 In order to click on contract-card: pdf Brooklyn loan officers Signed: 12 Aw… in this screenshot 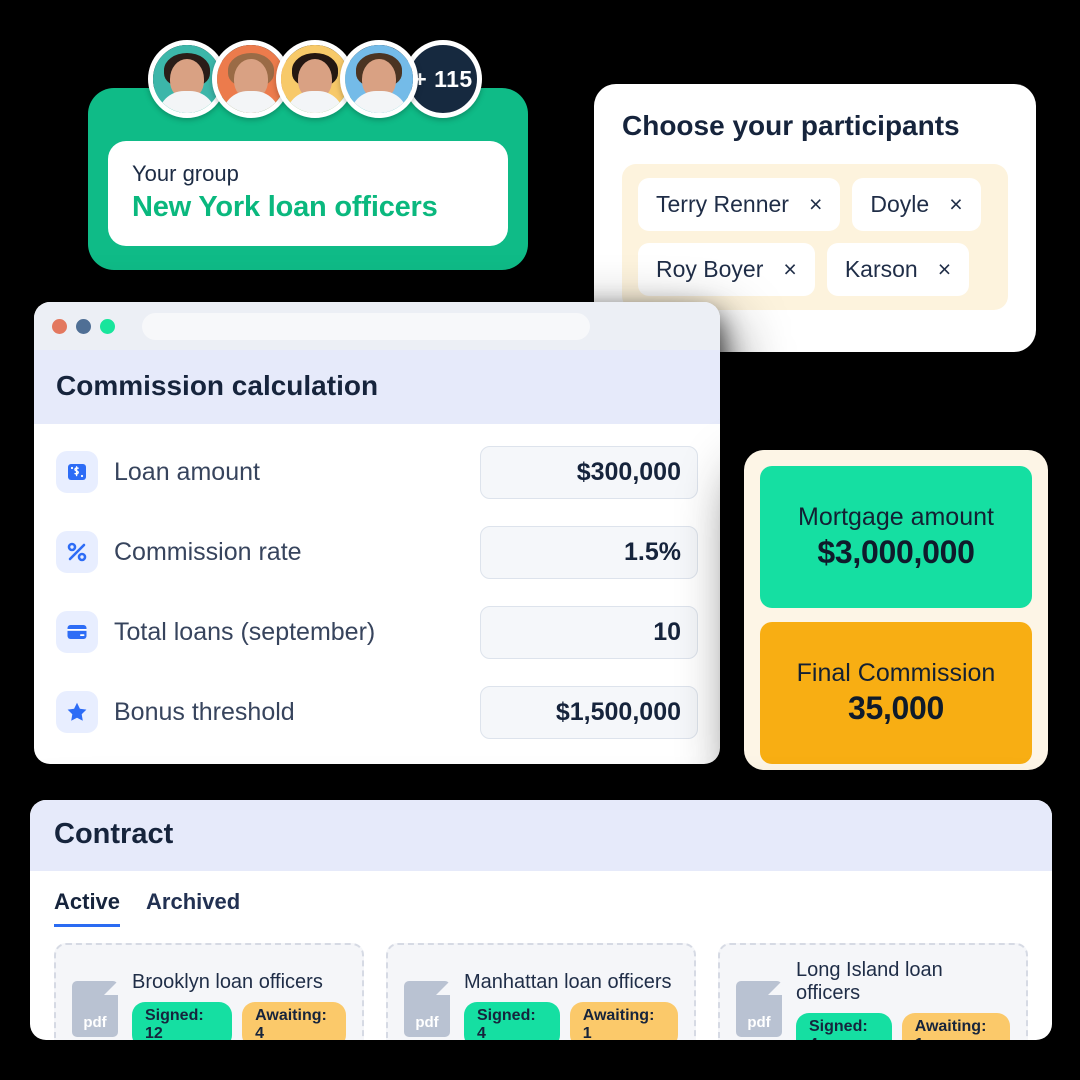, I will do `click(209, 991)`.